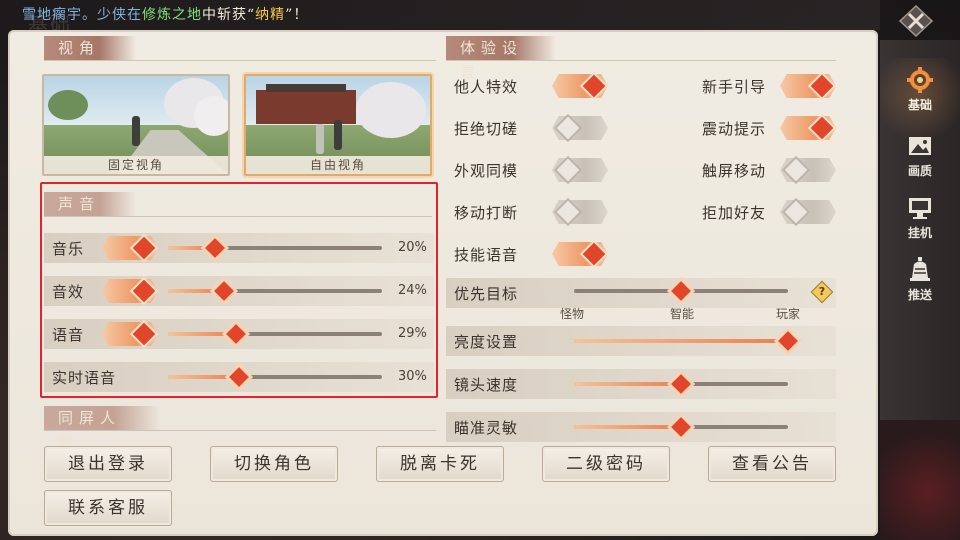 Image resolution: width=960 pixels, height=540 pixels. I want to click on sound-label-2: 语音, so click(68, 335).